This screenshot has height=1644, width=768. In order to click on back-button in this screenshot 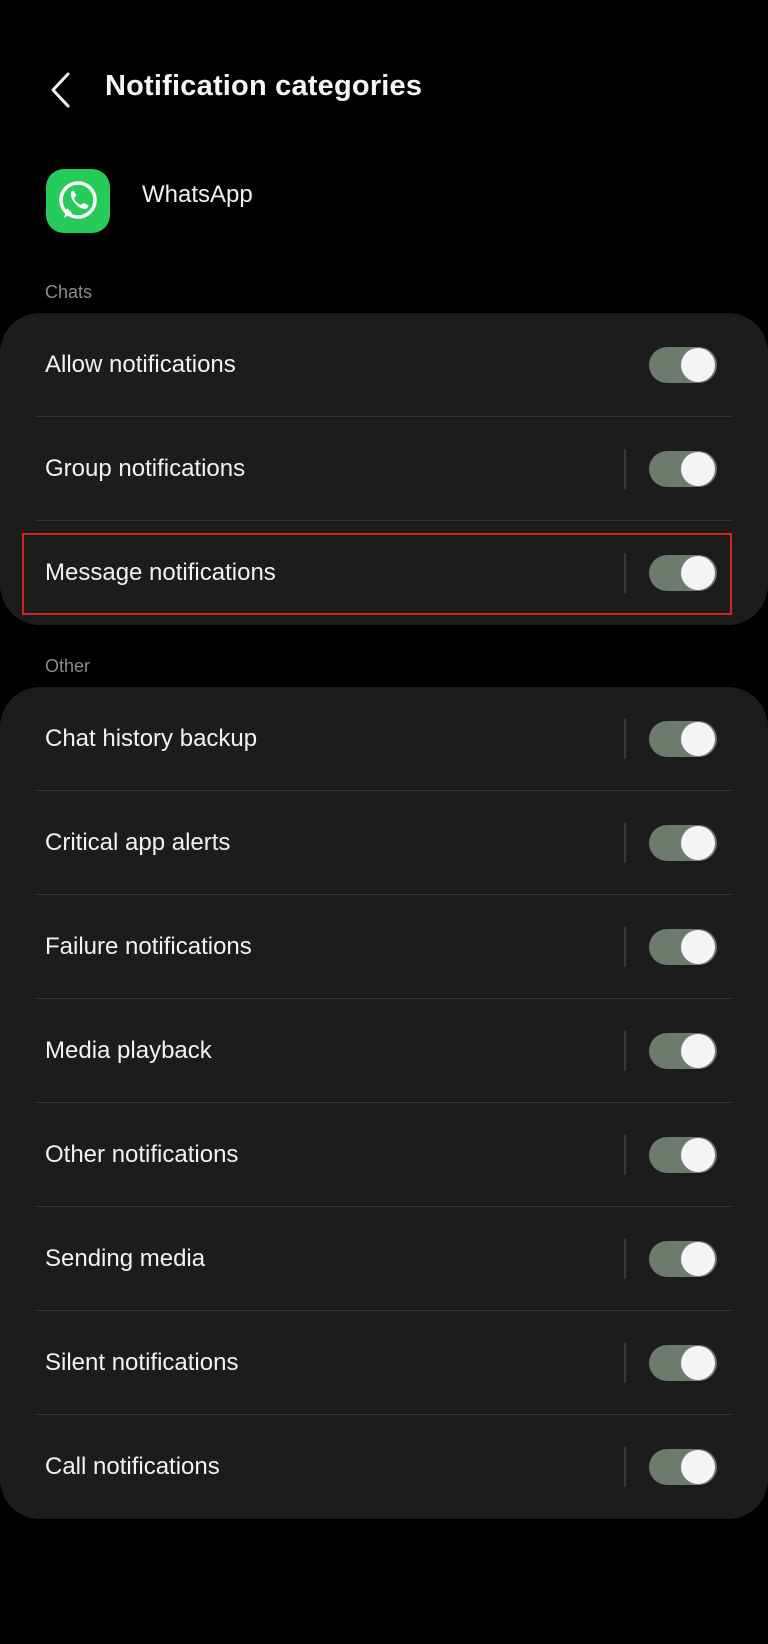, I will do `click(60, 90)`.